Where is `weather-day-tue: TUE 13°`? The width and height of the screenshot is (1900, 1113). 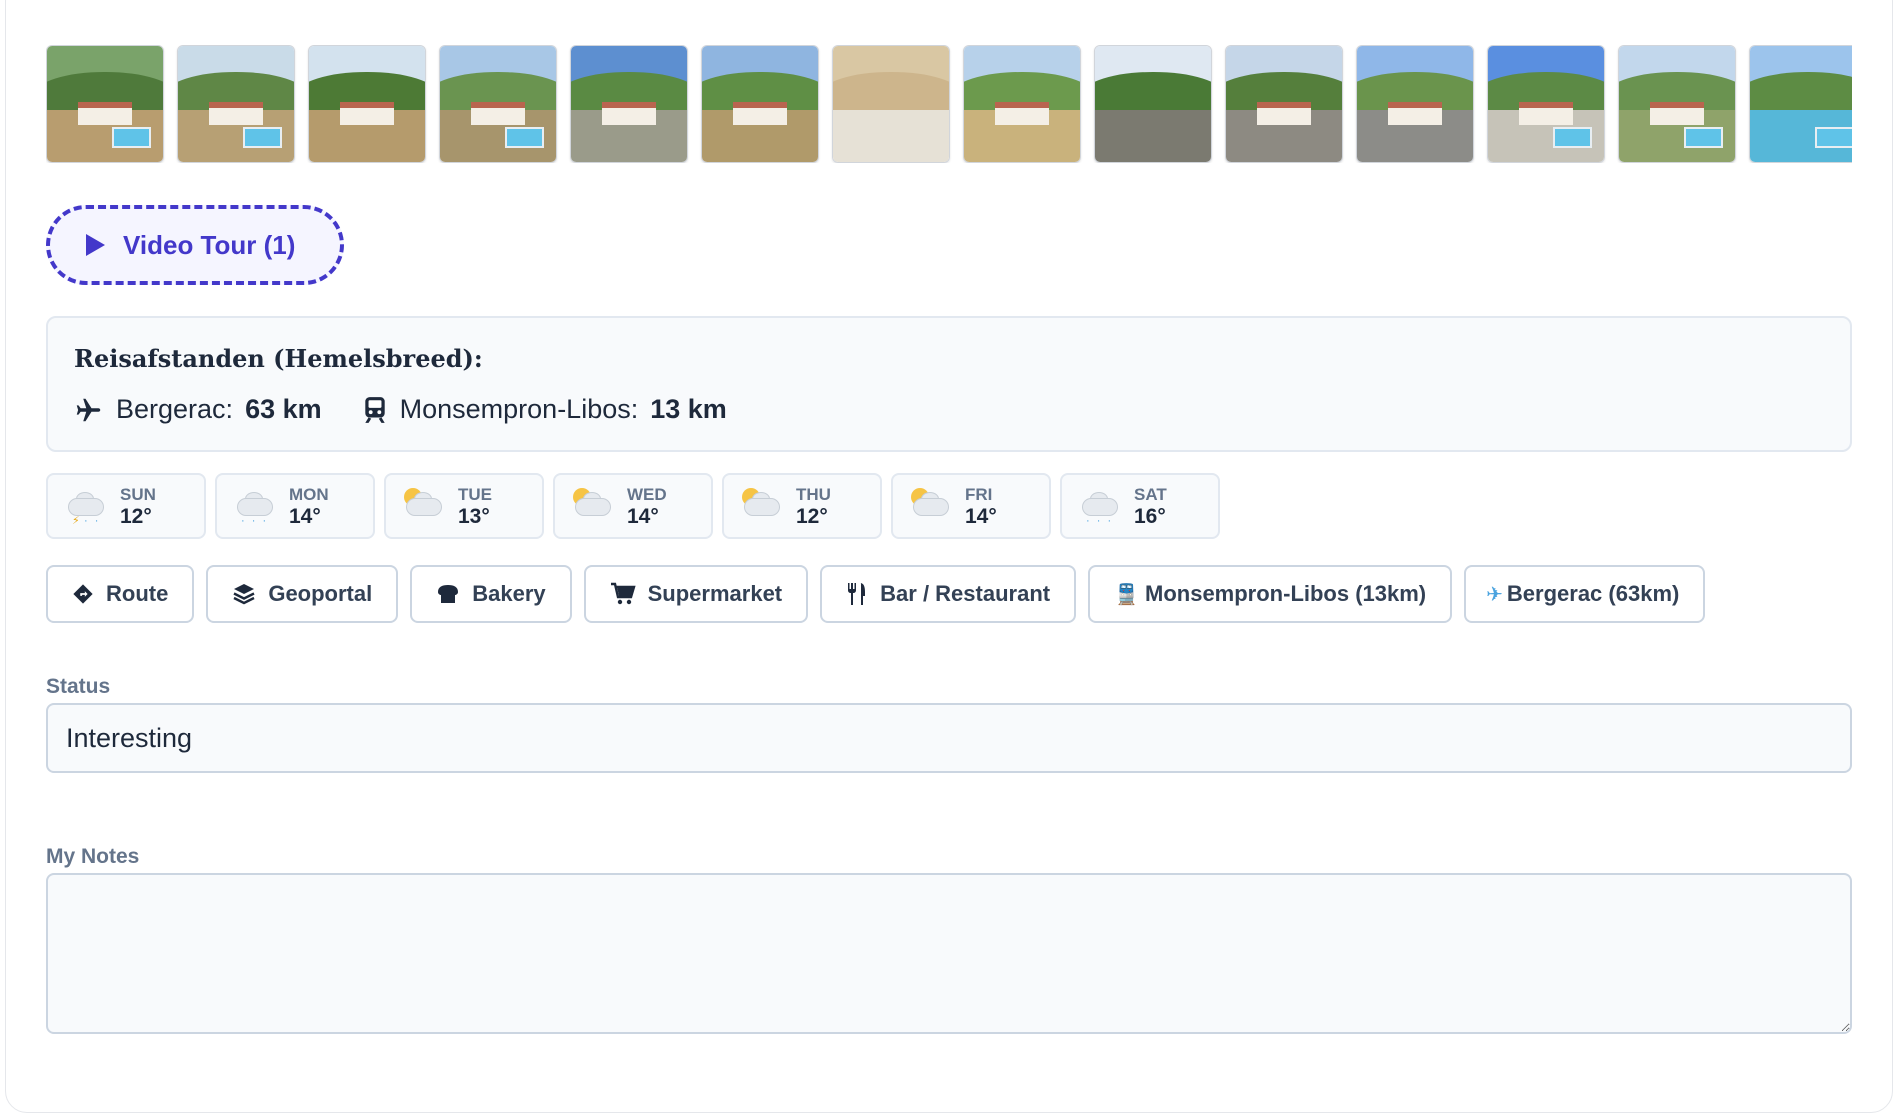
weather-day-tue: TUE 13° is located at coordinates (464, 506).